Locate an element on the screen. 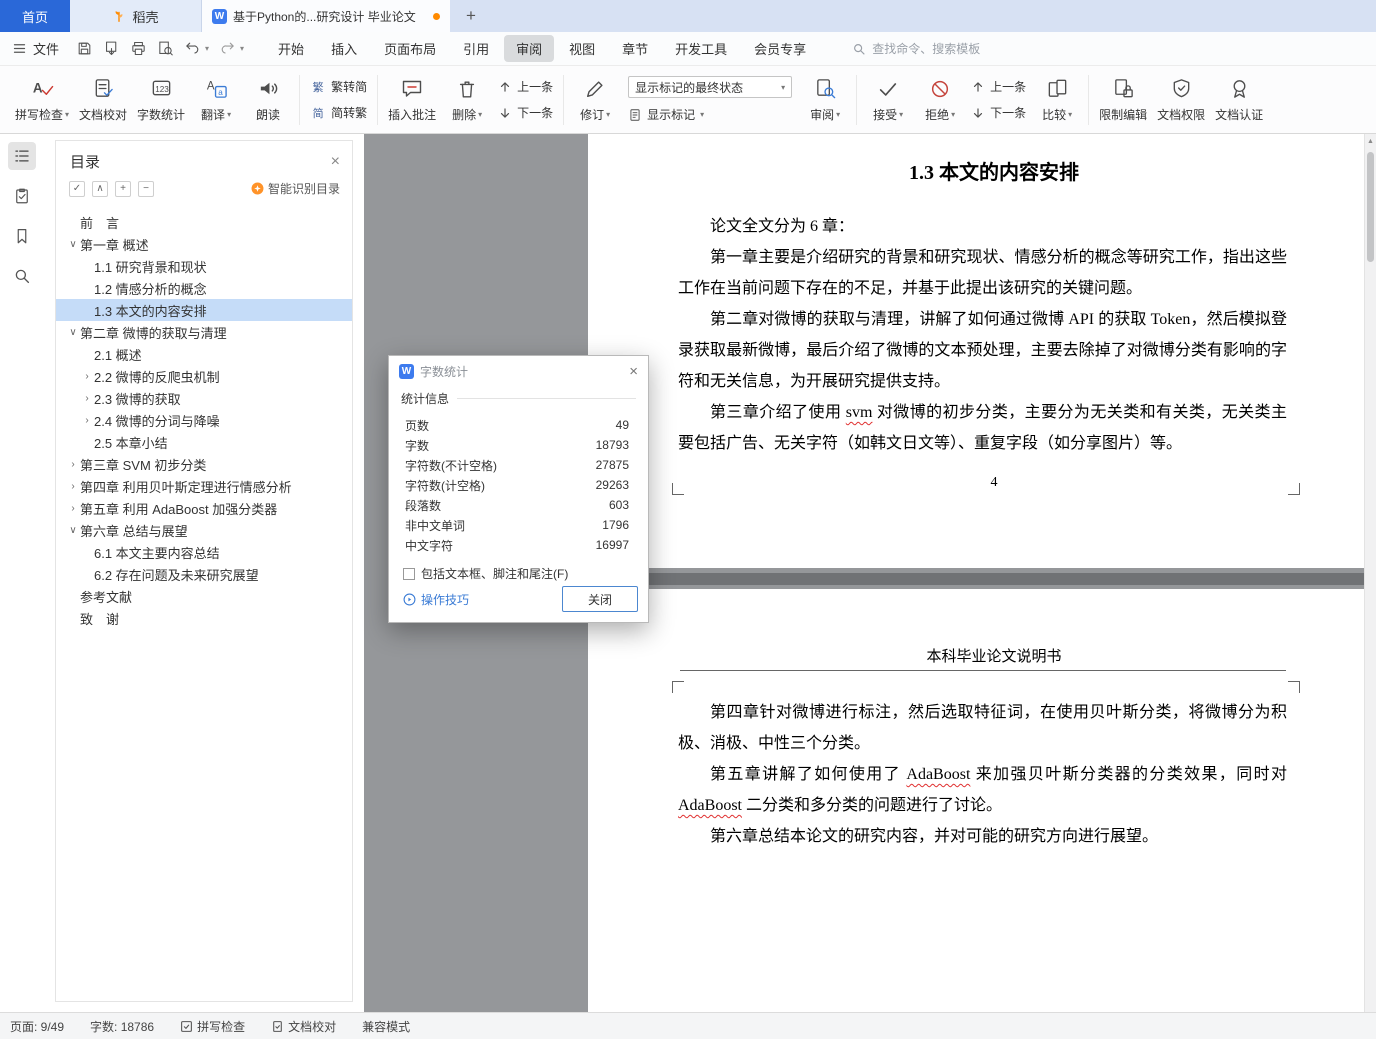  menu-tab-review: 审阅 is located at coordinates (529, 48).